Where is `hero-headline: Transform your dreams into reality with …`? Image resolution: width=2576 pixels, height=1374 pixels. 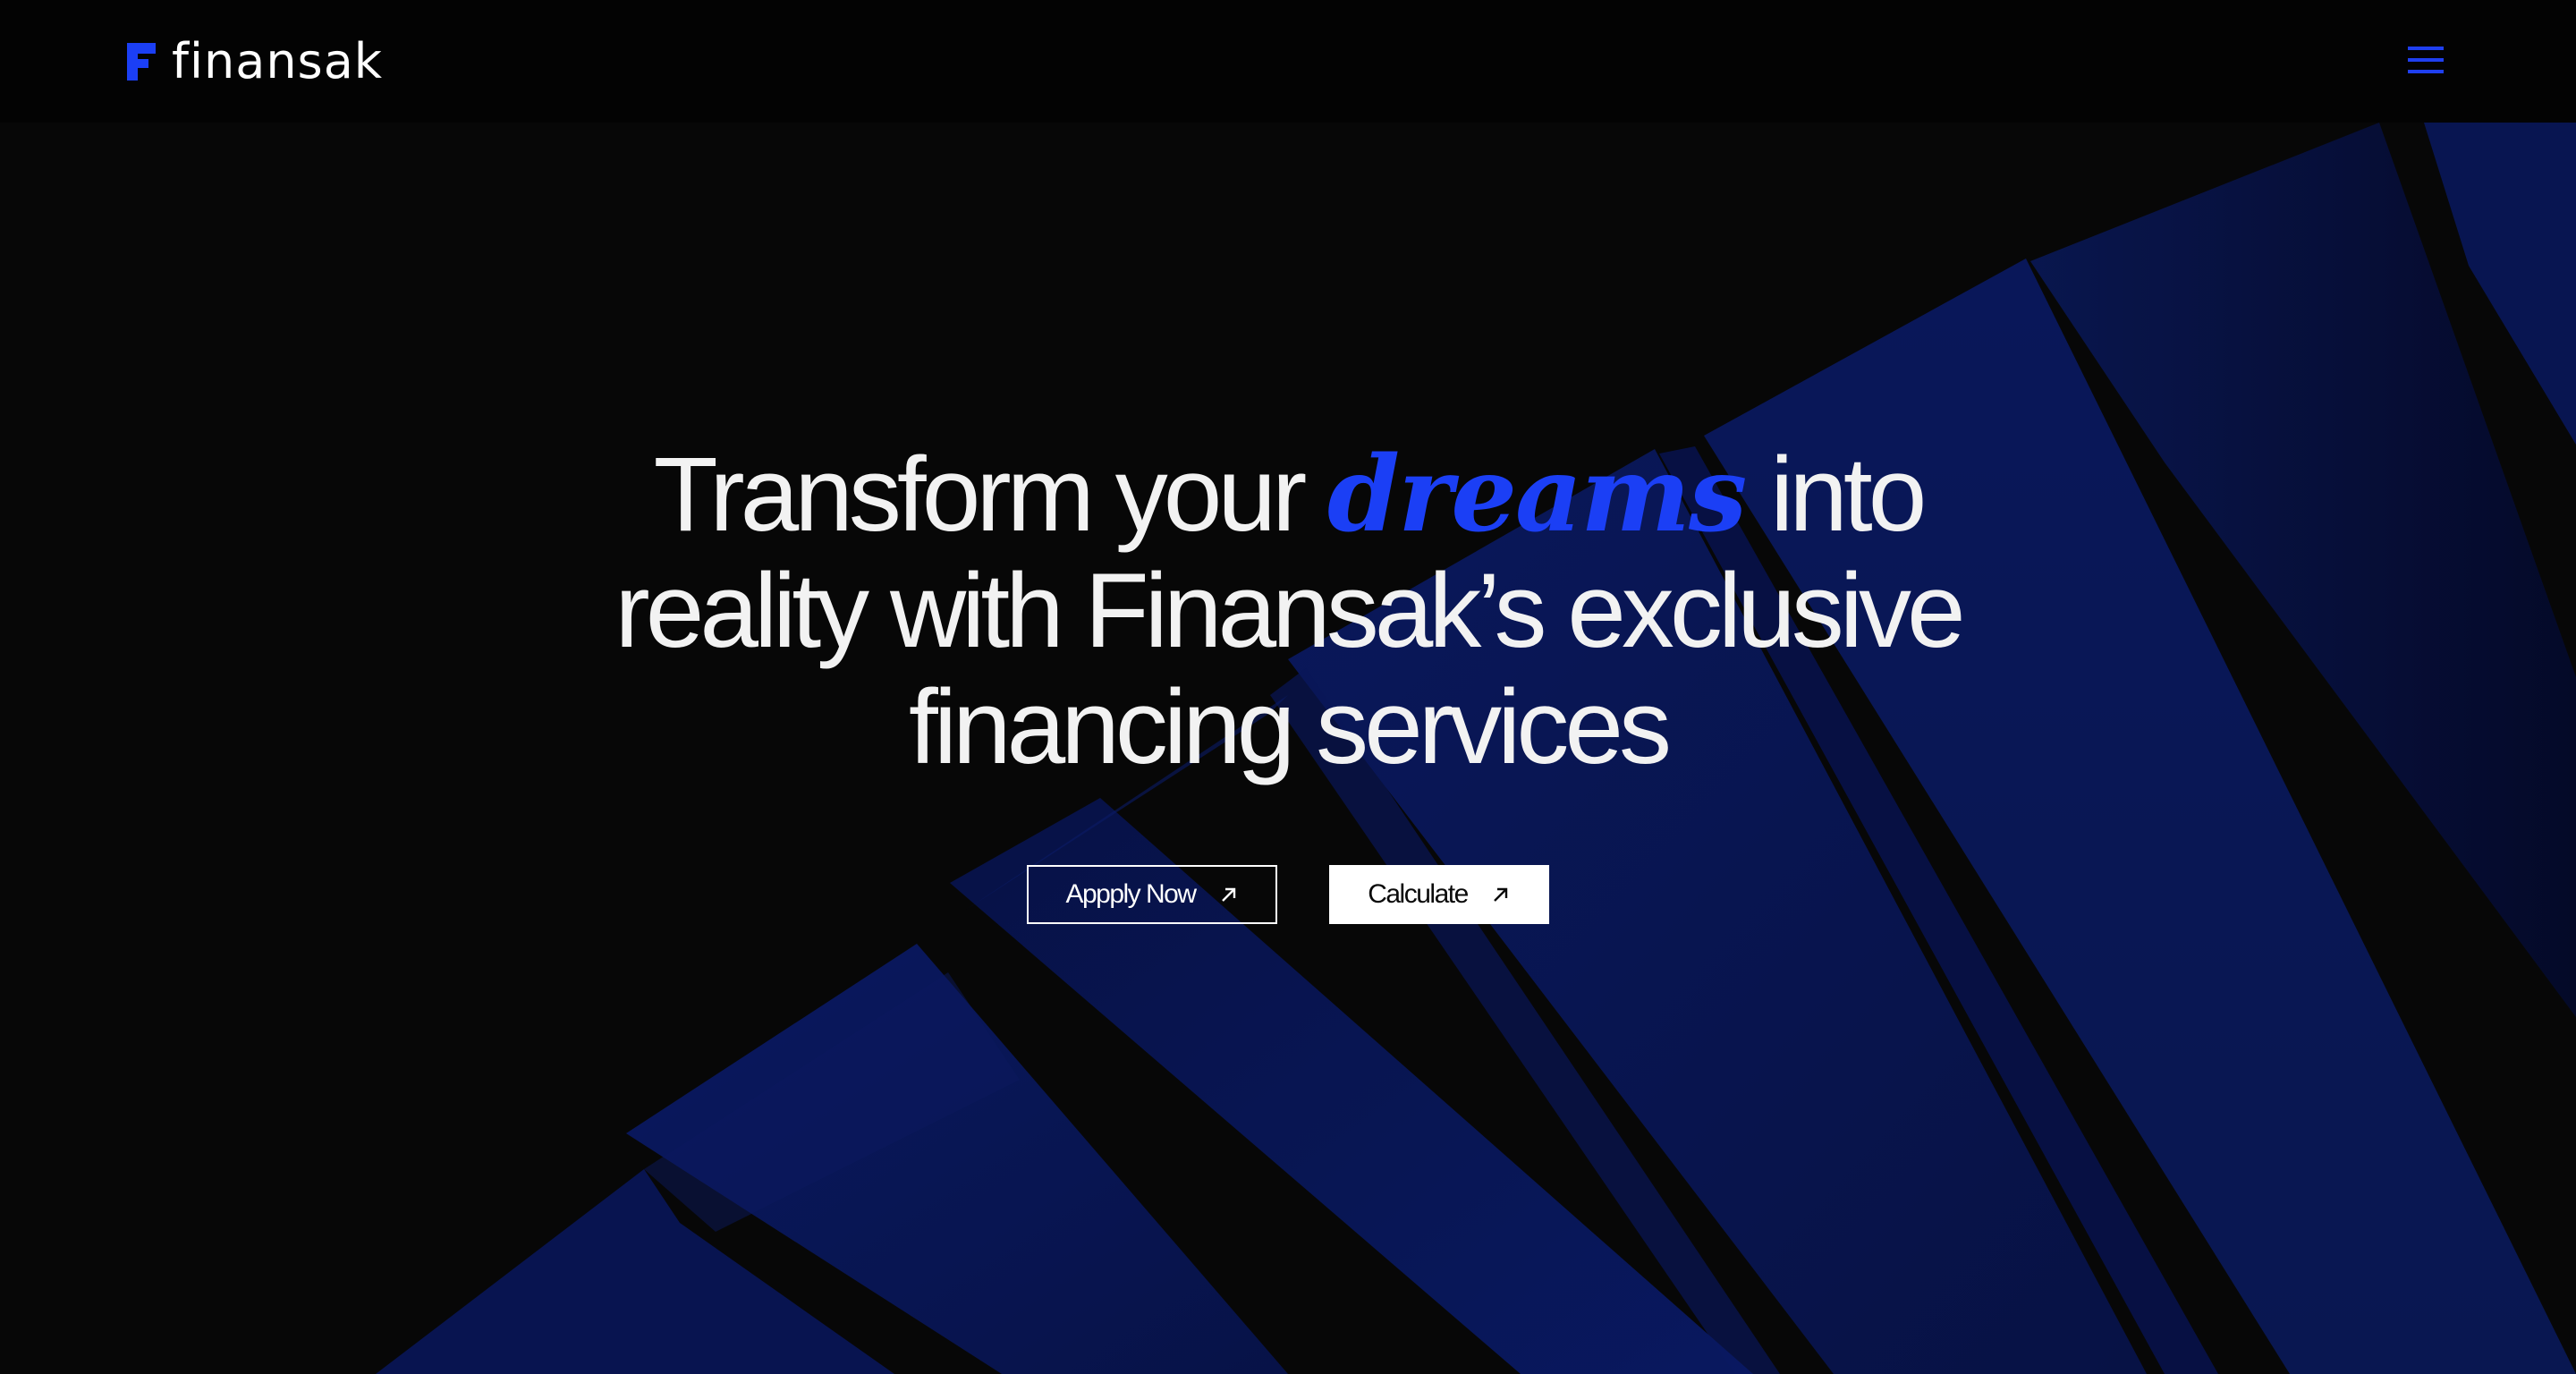 hero-headline: Transform your dreams into reality with … is located at coordinates (1288, 611).